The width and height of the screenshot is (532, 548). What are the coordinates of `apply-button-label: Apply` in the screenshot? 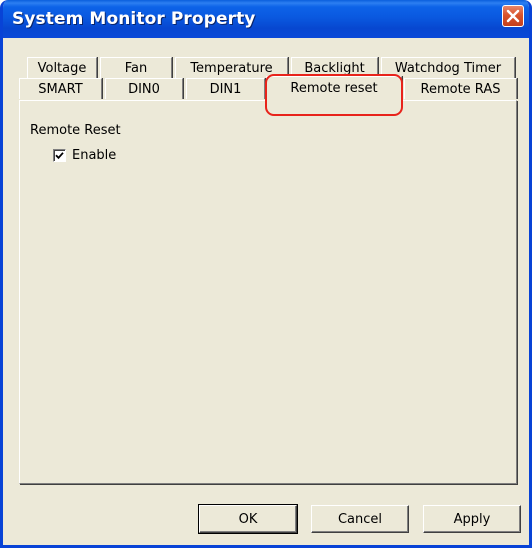 It's located at (472, 519).